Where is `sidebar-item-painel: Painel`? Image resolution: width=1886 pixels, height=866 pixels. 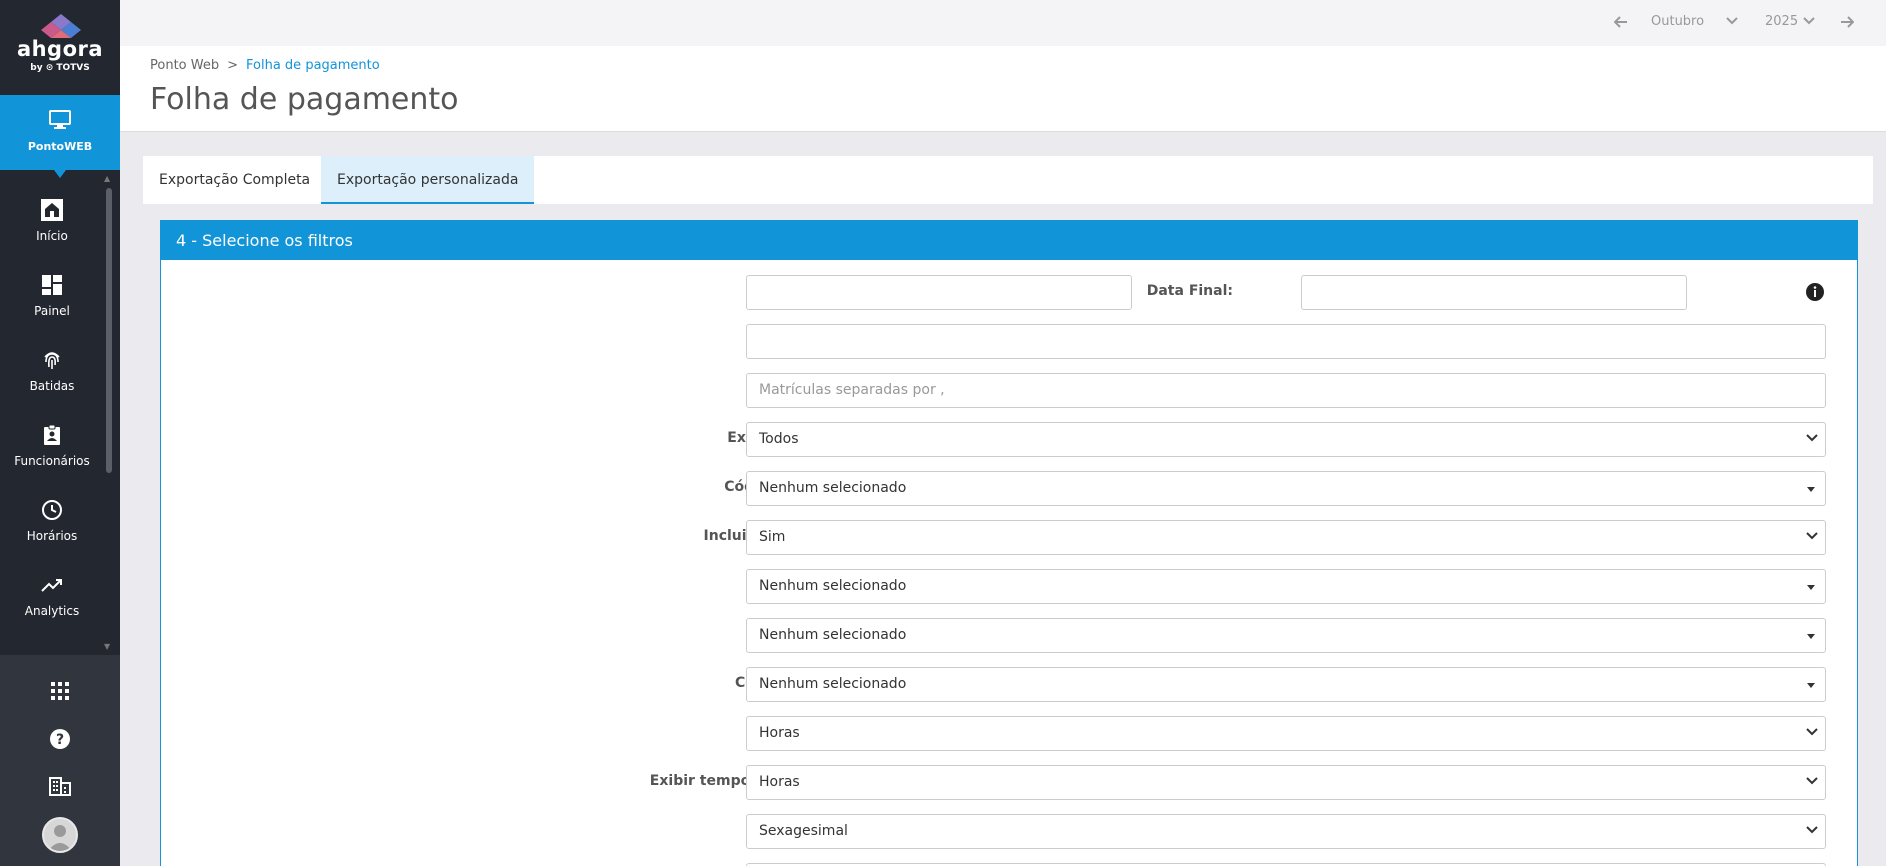 sidebar-item-painel: Painel is located at coordinates (52, 301).